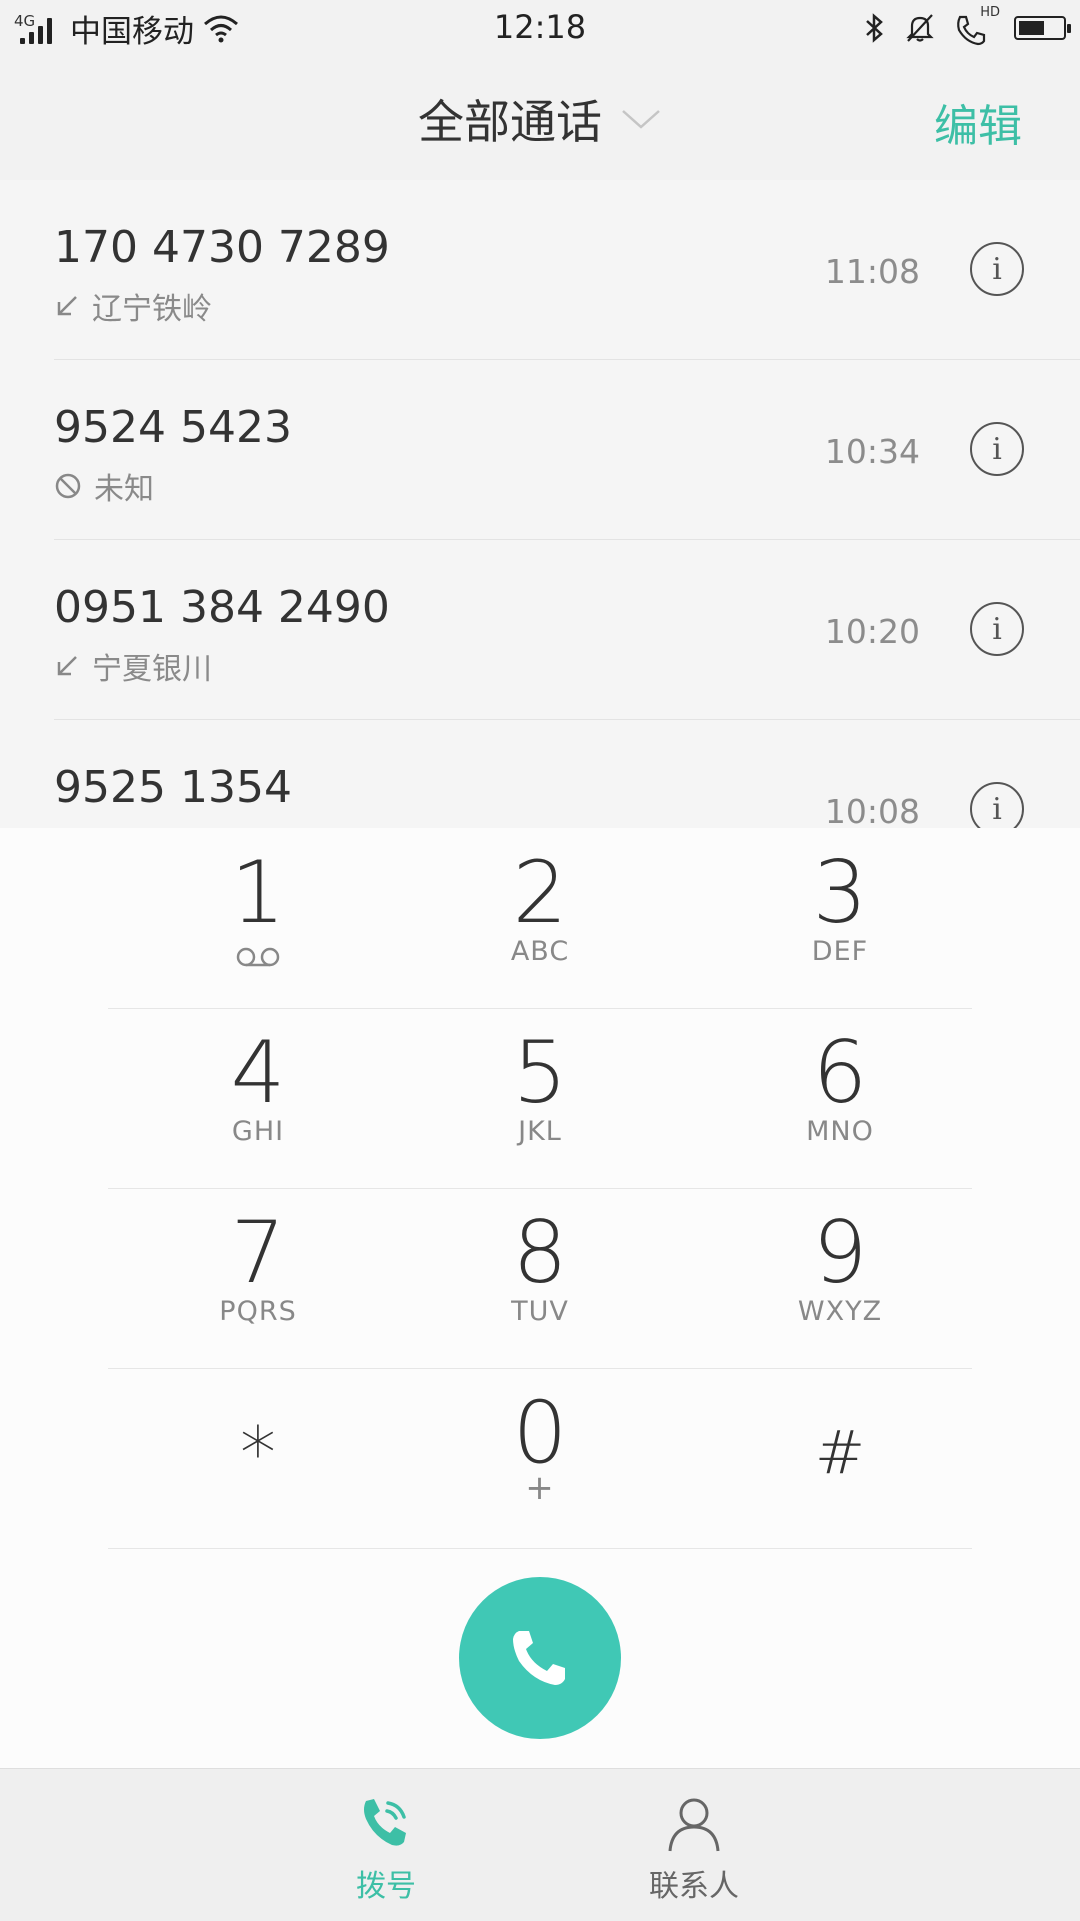 The image size is (1080, 1921). I want to click on dial-pad-row: 1 2 ABC 3 DEF, so click(540, 918).